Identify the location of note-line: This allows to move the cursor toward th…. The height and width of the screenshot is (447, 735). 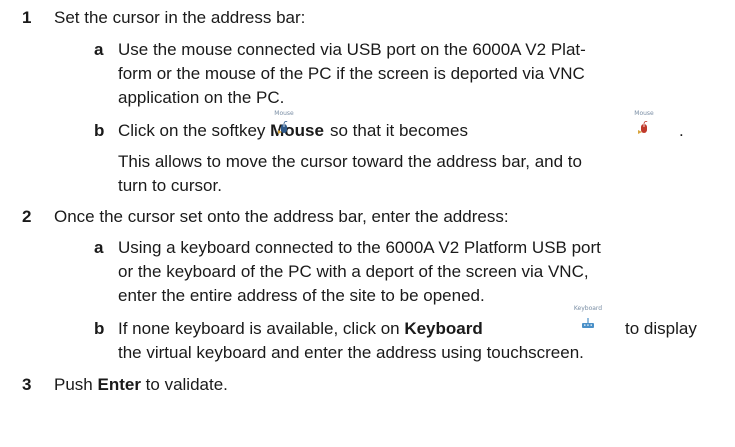
(350, 161).